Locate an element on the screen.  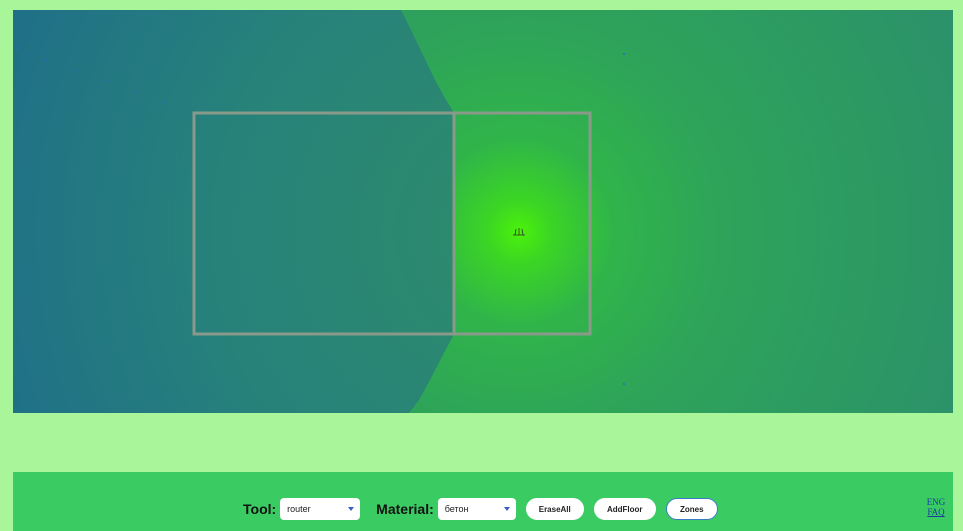
material-select: бетон is located at coordinates (476, 509).